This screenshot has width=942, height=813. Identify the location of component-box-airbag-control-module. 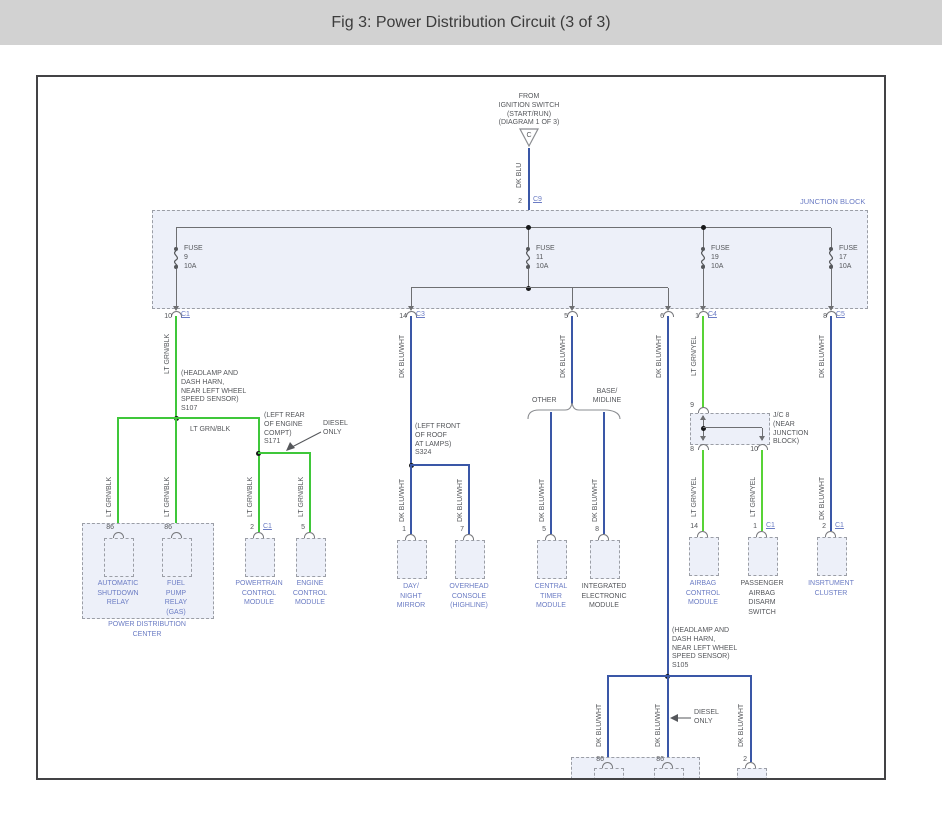
(704, 556).